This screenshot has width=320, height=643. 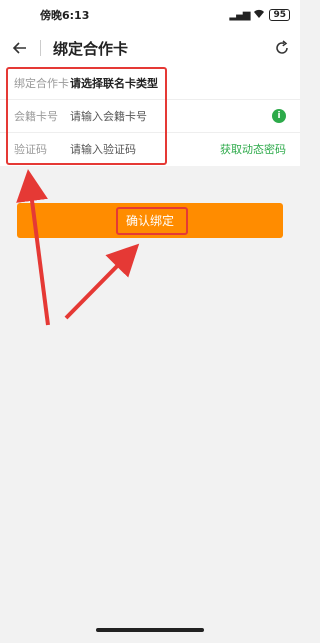 I want to click on status-time: 傍晚6:13, so click(x=65, y=15).